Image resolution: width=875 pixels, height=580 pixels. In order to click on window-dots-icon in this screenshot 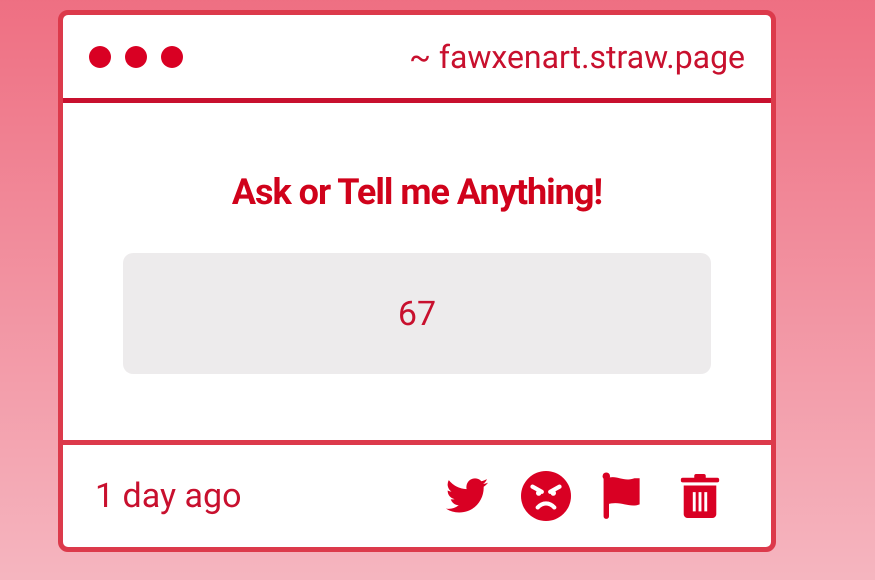, I will do `click(136, 56)`.